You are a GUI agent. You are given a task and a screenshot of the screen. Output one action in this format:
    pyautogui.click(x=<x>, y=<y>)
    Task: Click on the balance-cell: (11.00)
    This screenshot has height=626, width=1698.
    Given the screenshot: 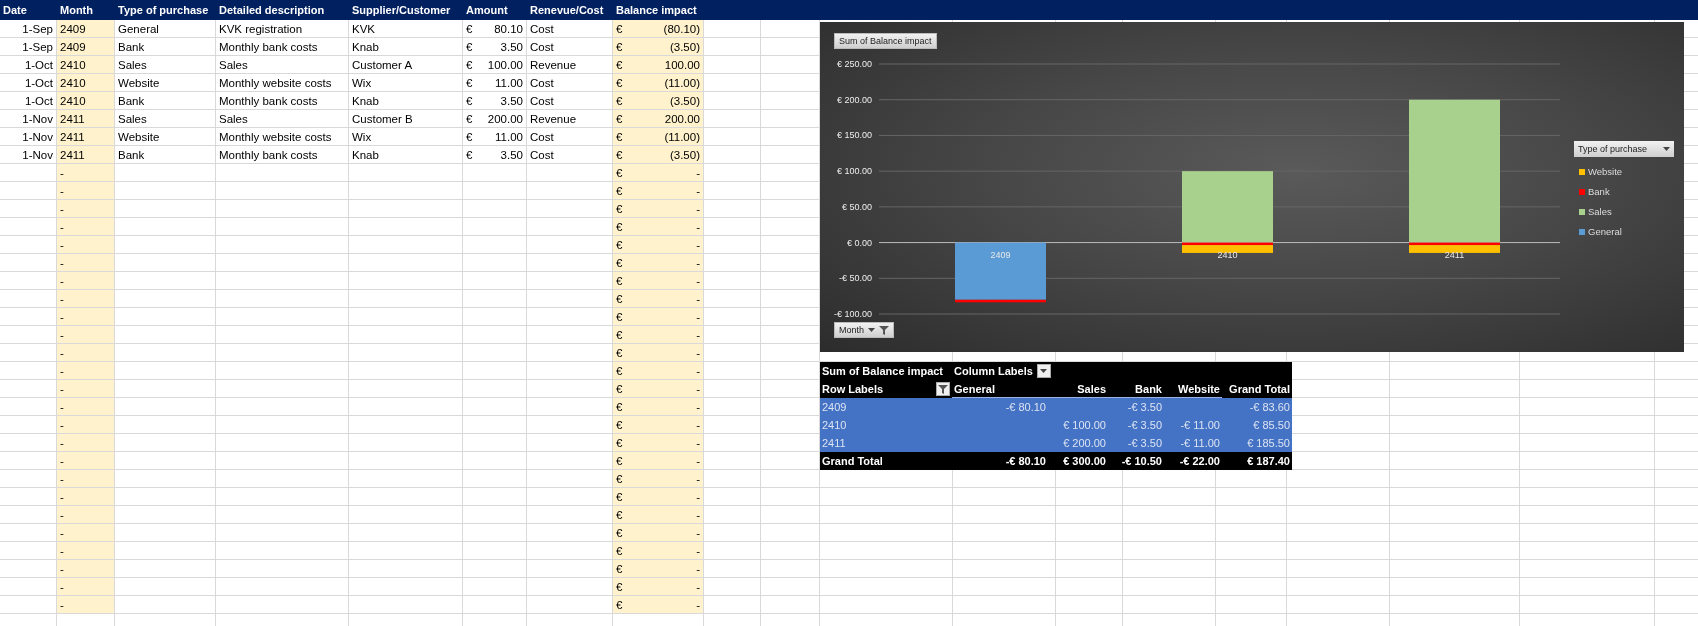 What is the action you would take?
    pyautogui.click(x=682, y=82)
    